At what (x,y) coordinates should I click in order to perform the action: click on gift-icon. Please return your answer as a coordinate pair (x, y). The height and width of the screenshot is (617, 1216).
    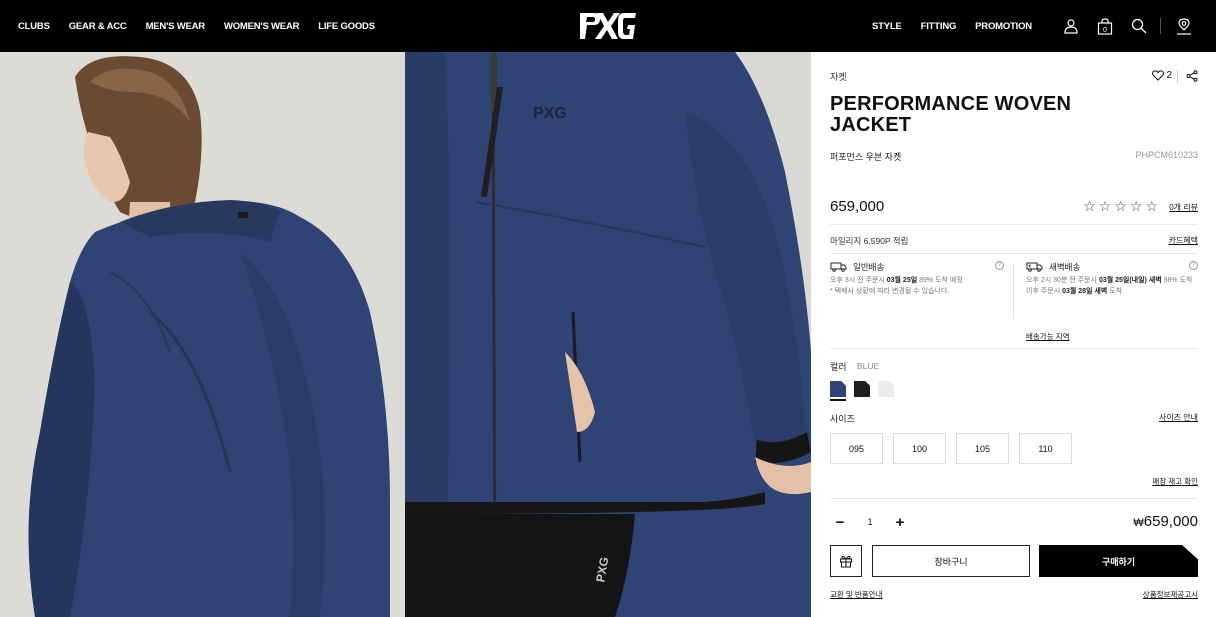
    Looking at the image, I should click on (846, 561).